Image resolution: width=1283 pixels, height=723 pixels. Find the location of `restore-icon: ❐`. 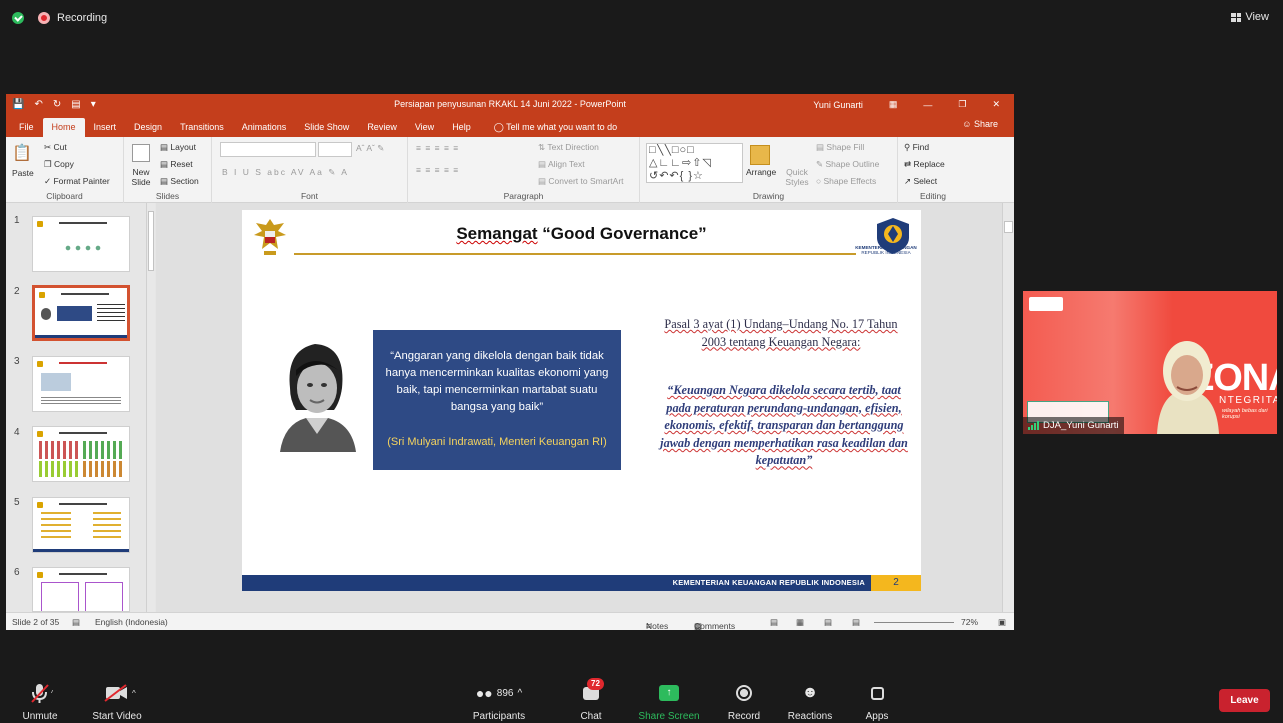

restore-icon: ❐ is located at coordinates (962, 104).